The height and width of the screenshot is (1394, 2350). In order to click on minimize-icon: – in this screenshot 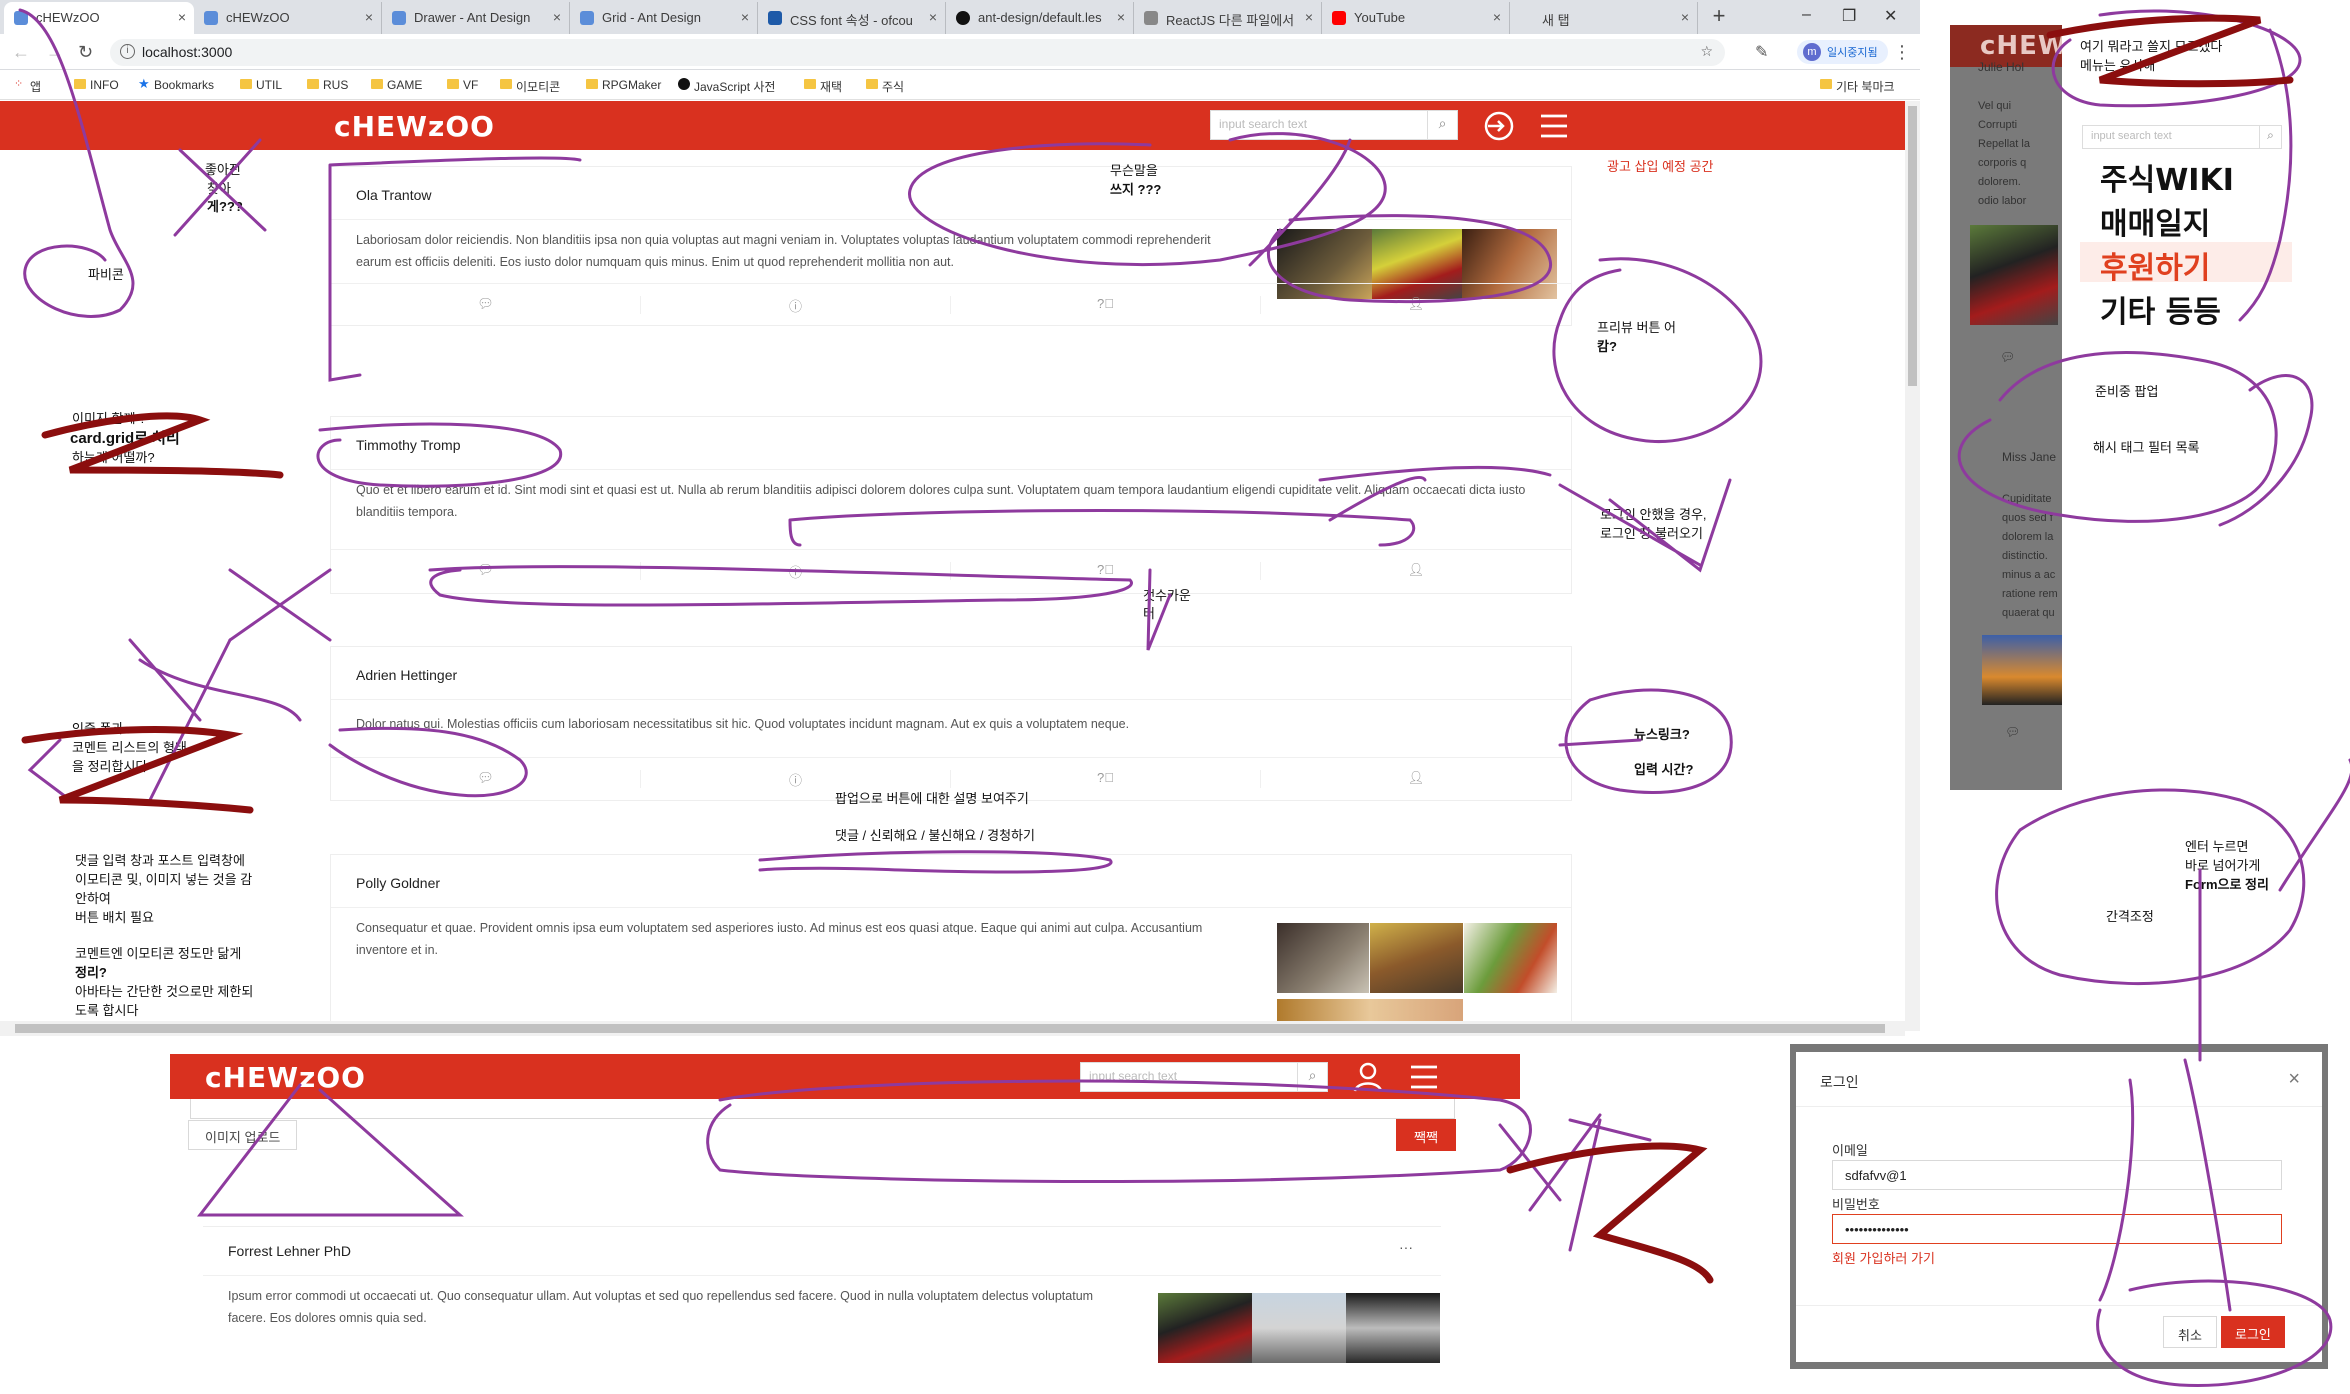, I will do `click(1806, 15)`.